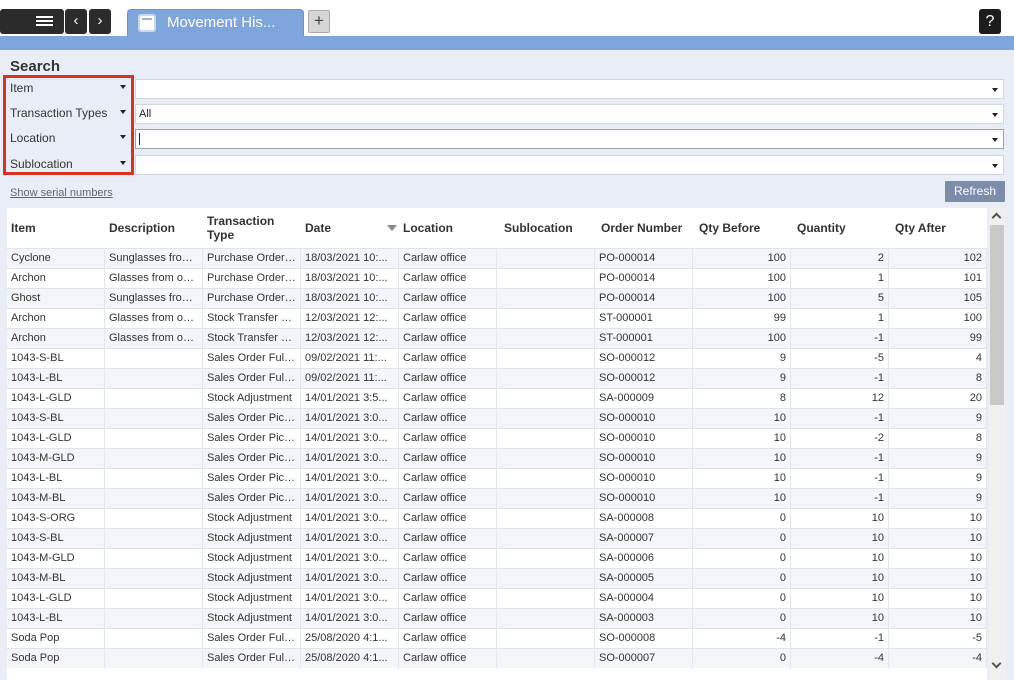  Describe the element at coordinates (997, 315) in the screenshot. I see `scroll-thumb` at that location.